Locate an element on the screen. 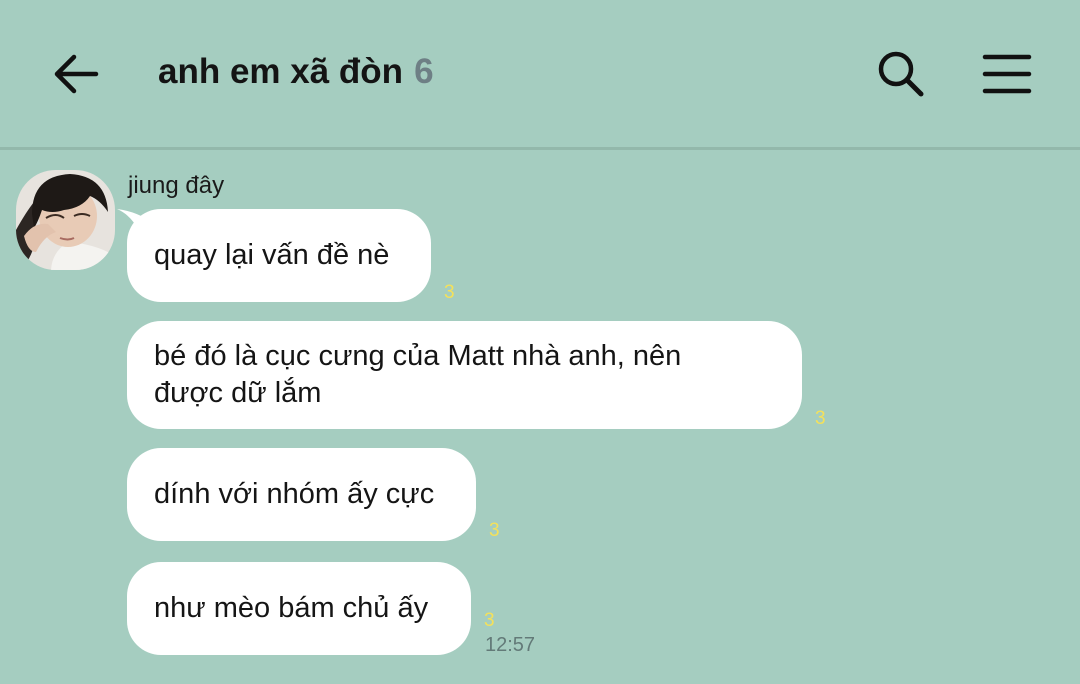 The height and width of the screenshot is (684, 1080). menu-button is located at coordinates (1007, 74).